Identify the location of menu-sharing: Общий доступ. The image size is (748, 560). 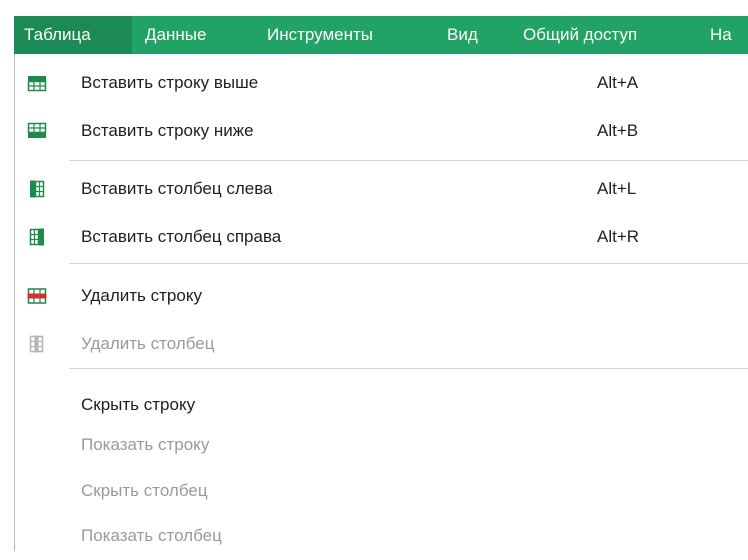
(580, 35).